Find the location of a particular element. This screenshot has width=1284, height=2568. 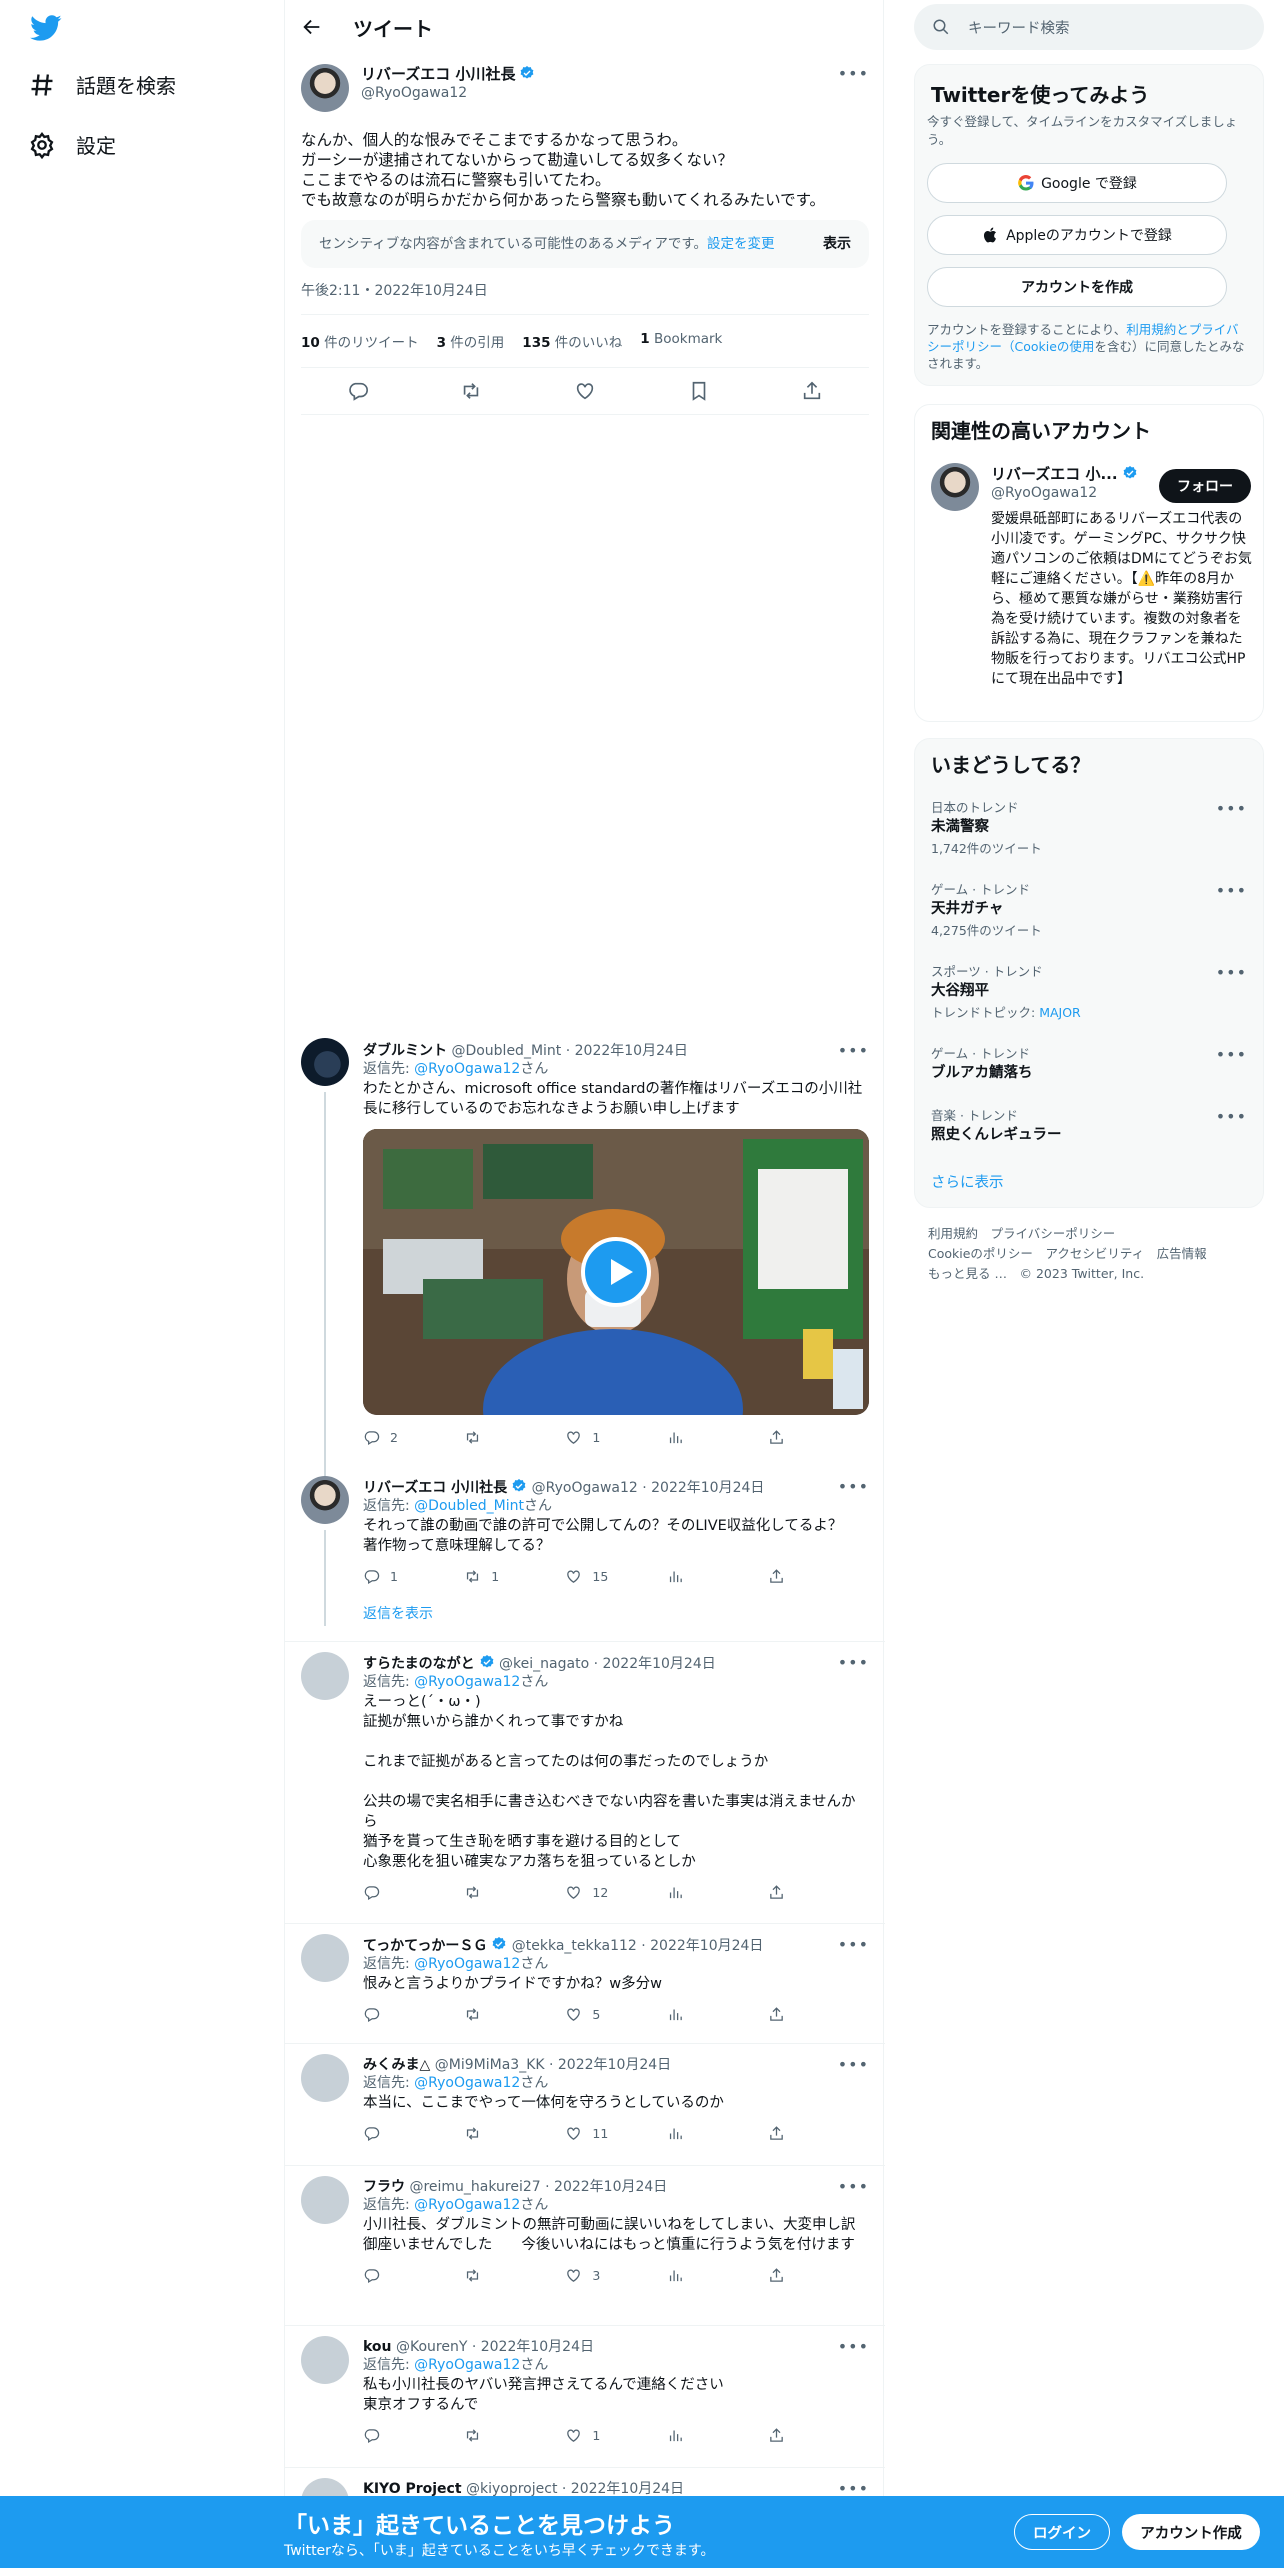

reply-to-link: @Doubled_Mint is located at coordinates (469, 1506).